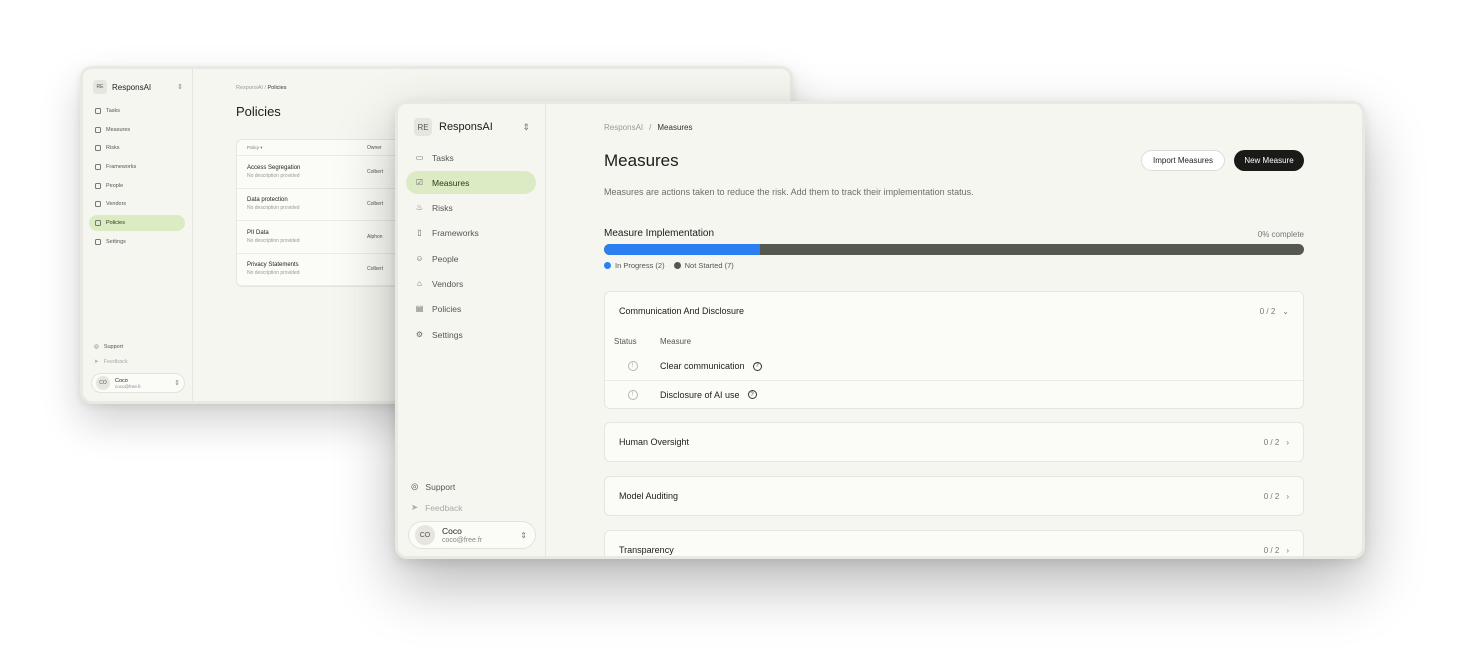 The image size is (1473, 664). Describe the element at coordinates (471, 258) in the screenshot. I see `sidebar-item-people: ☺ People` at that location.